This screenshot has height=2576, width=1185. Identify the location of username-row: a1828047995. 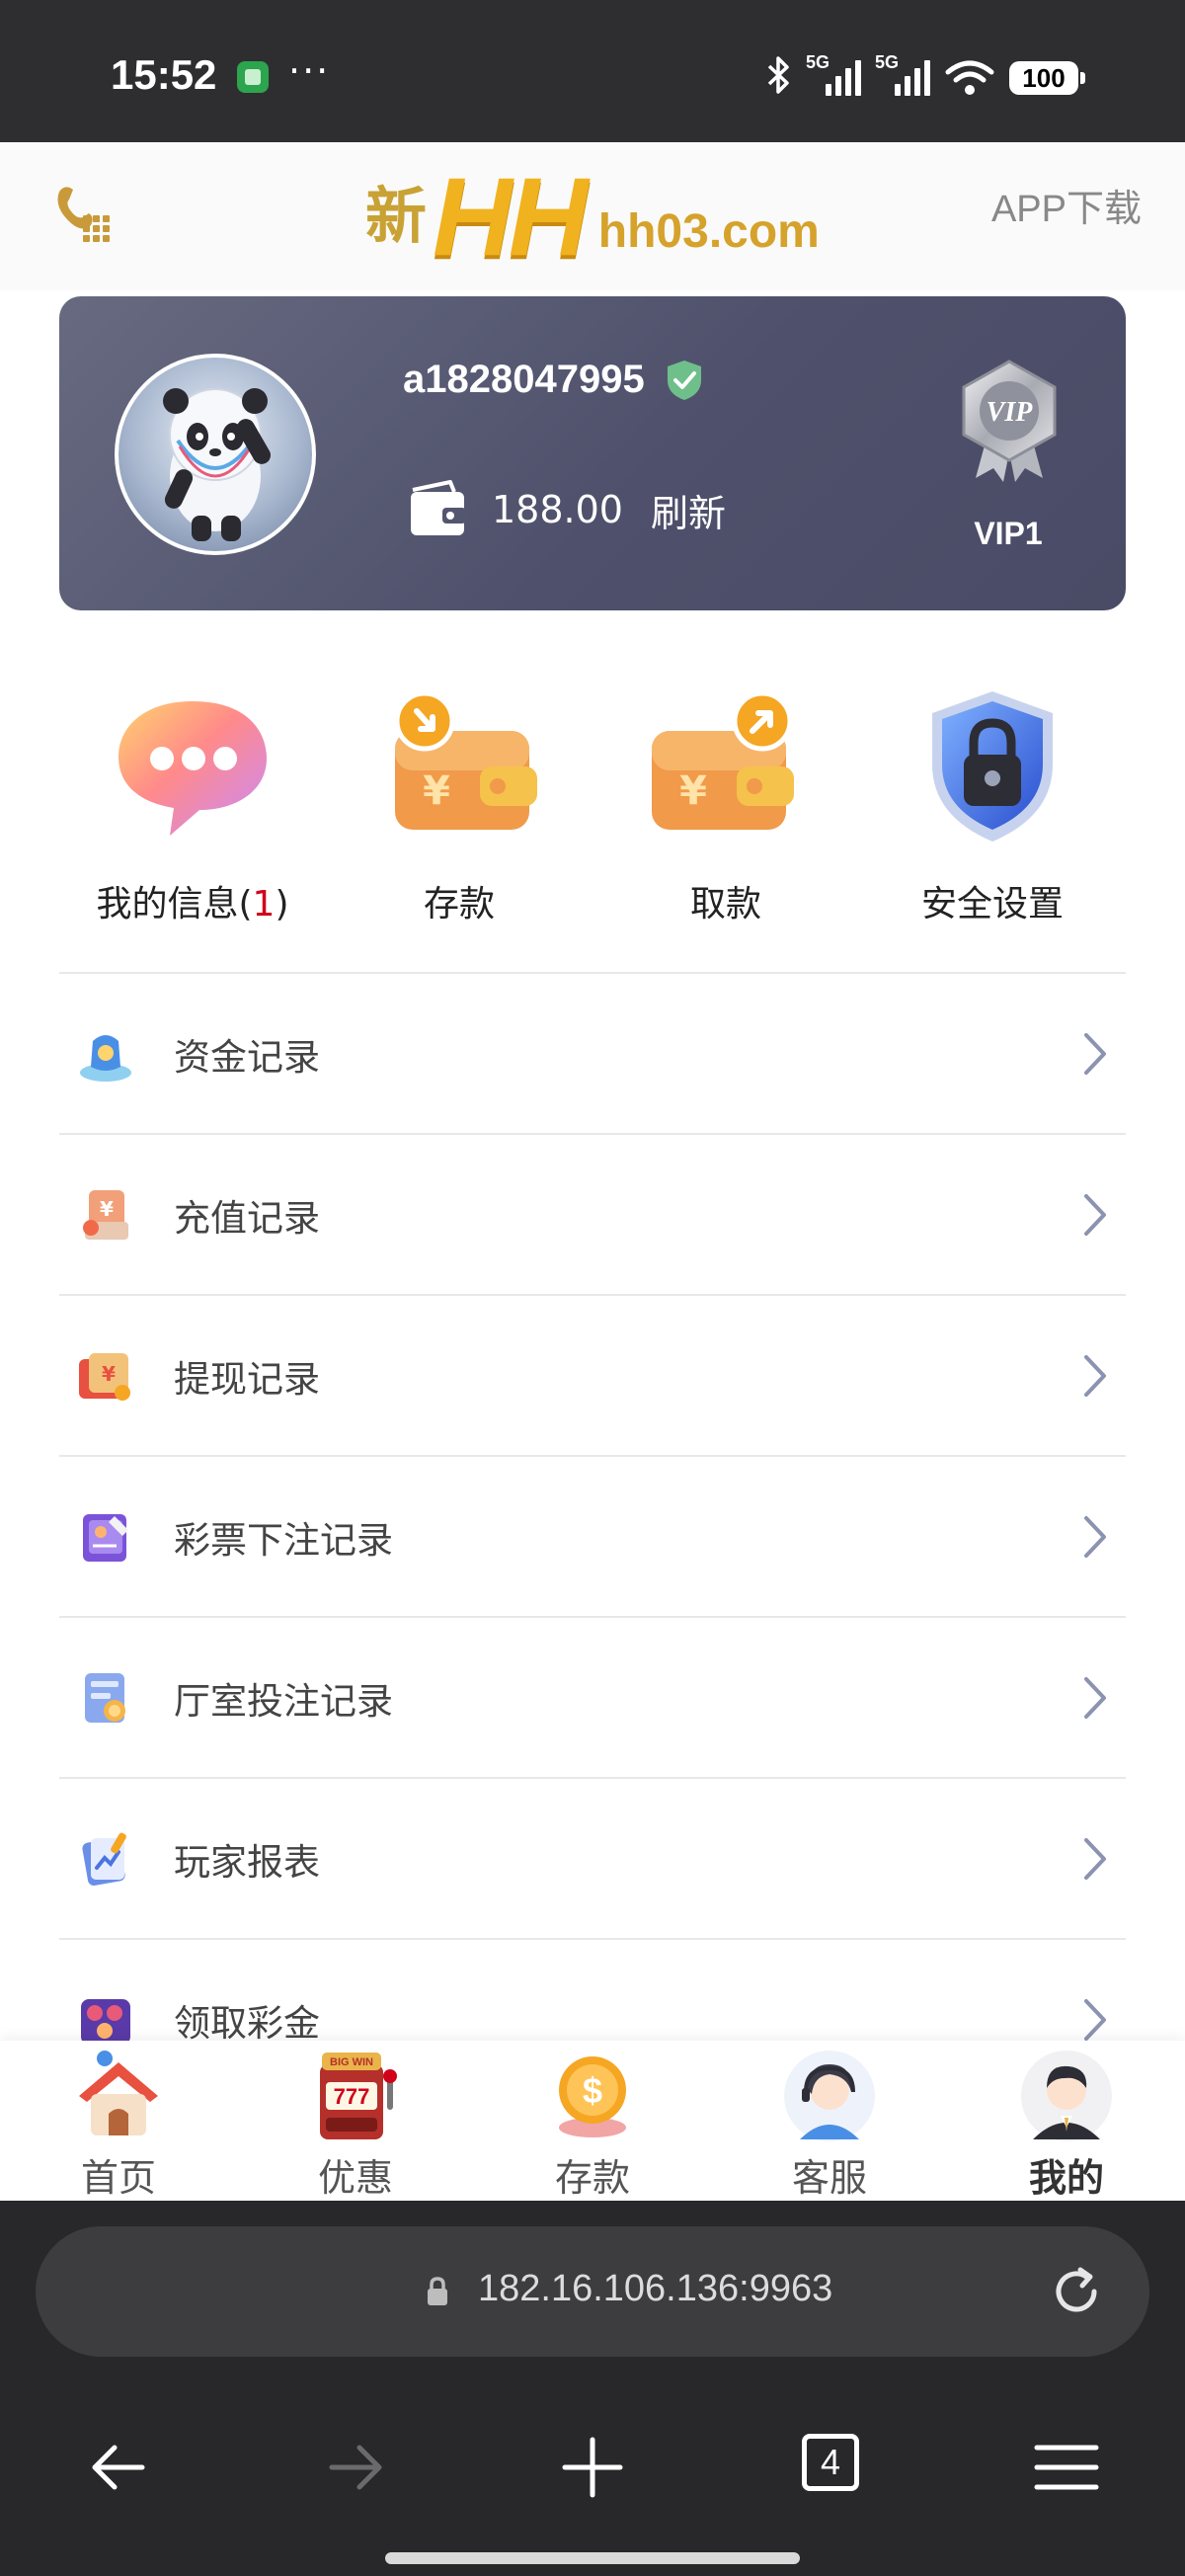
(553, 380).